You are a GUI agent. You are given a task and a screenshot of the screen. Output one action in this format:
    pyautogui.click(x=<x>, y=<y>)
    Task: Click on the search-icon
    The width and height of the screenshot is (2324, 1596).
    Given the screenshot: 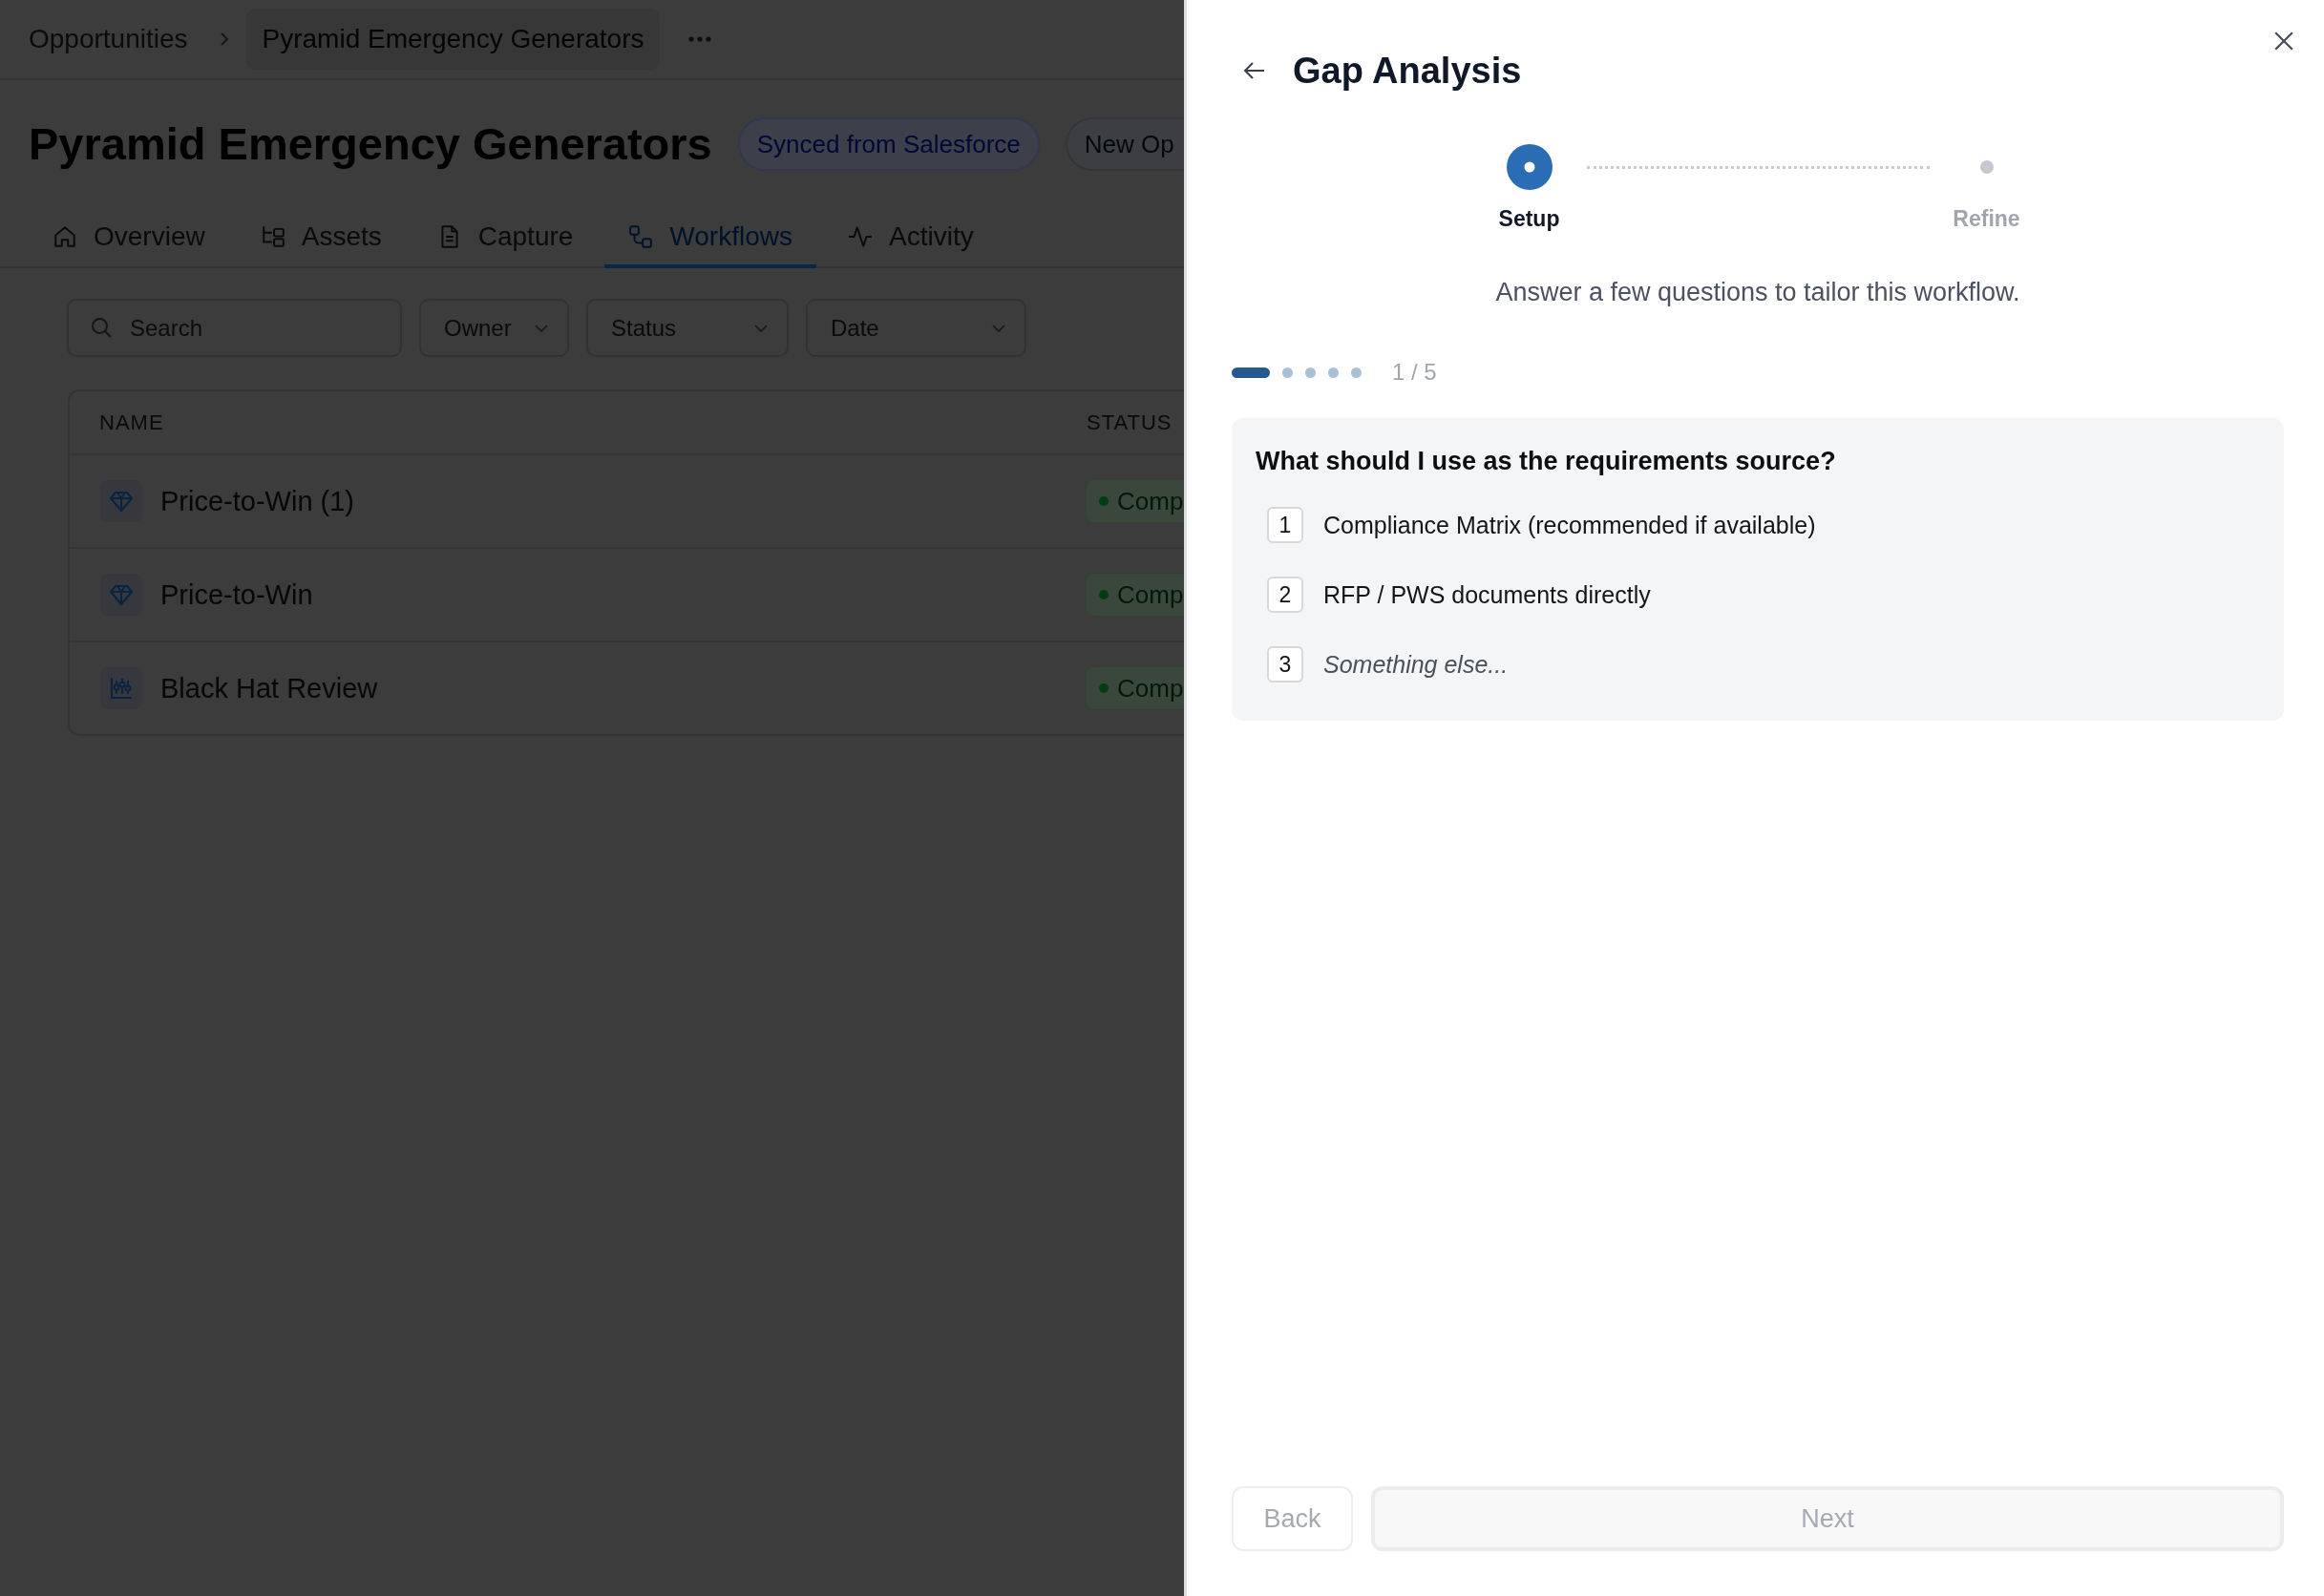 What is the action you would take?
    pyautogui.click(x=101, y=328)
    